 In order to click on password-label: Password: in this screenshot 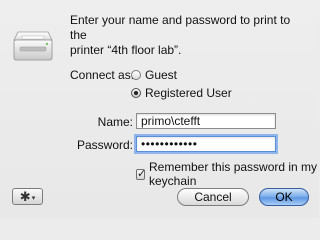, I will do `click(104, 145)`.